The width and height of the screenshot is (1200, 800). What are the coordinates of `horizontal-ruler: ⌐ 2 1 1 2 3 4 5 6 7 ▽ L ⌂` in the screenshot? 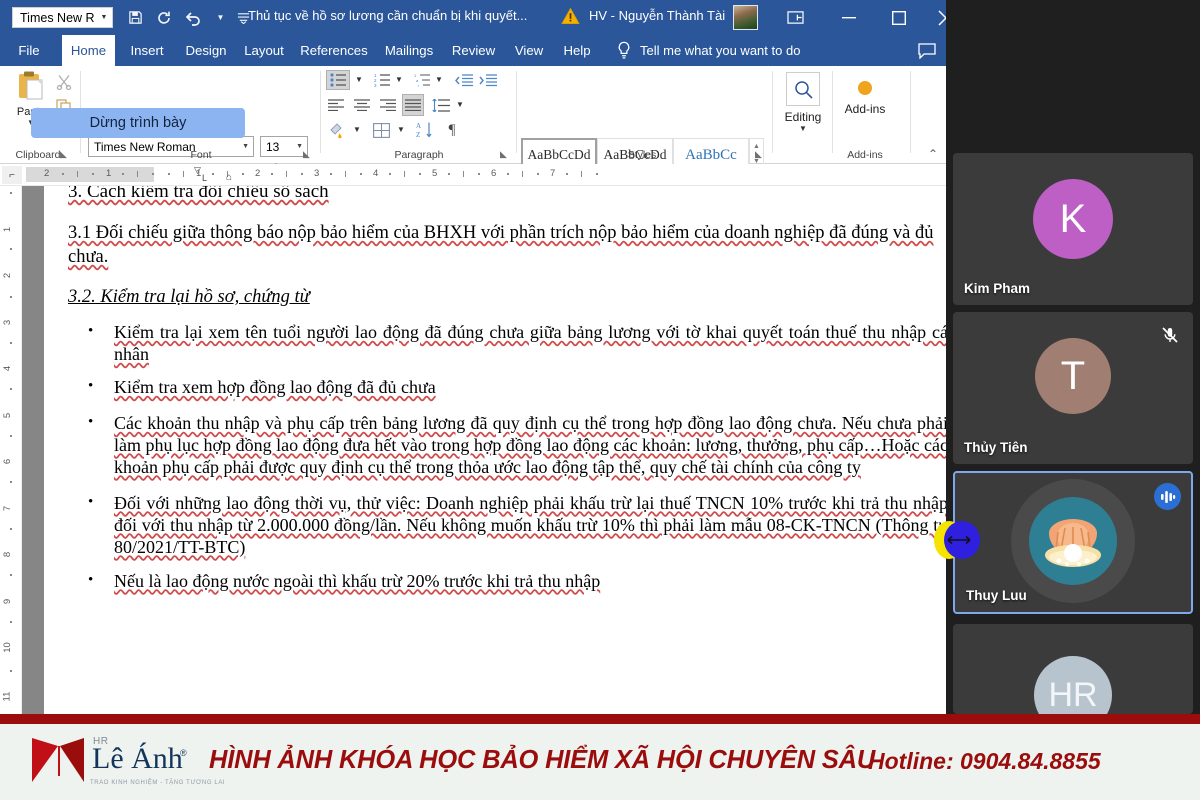 It's located at (473, 175).